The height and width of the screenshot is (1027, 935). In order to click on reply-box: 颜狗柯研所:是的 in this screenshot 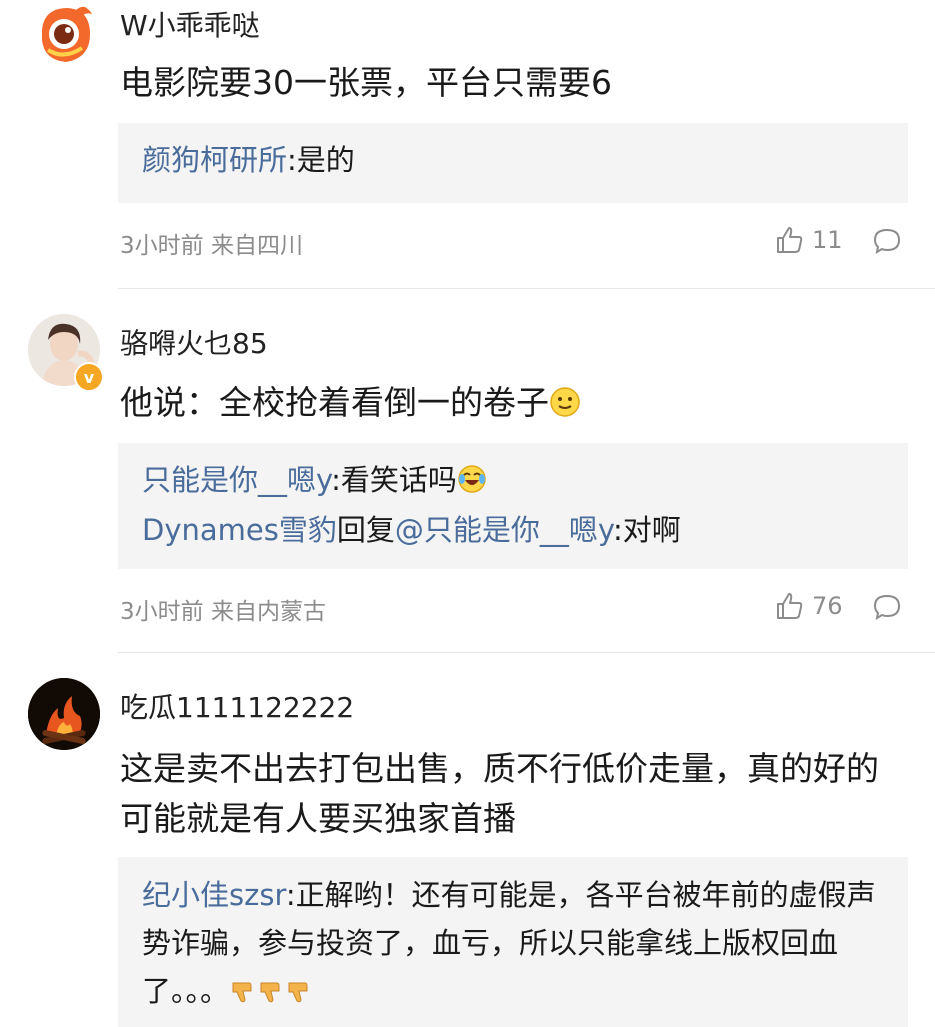, I will do `click(513, 163)`.